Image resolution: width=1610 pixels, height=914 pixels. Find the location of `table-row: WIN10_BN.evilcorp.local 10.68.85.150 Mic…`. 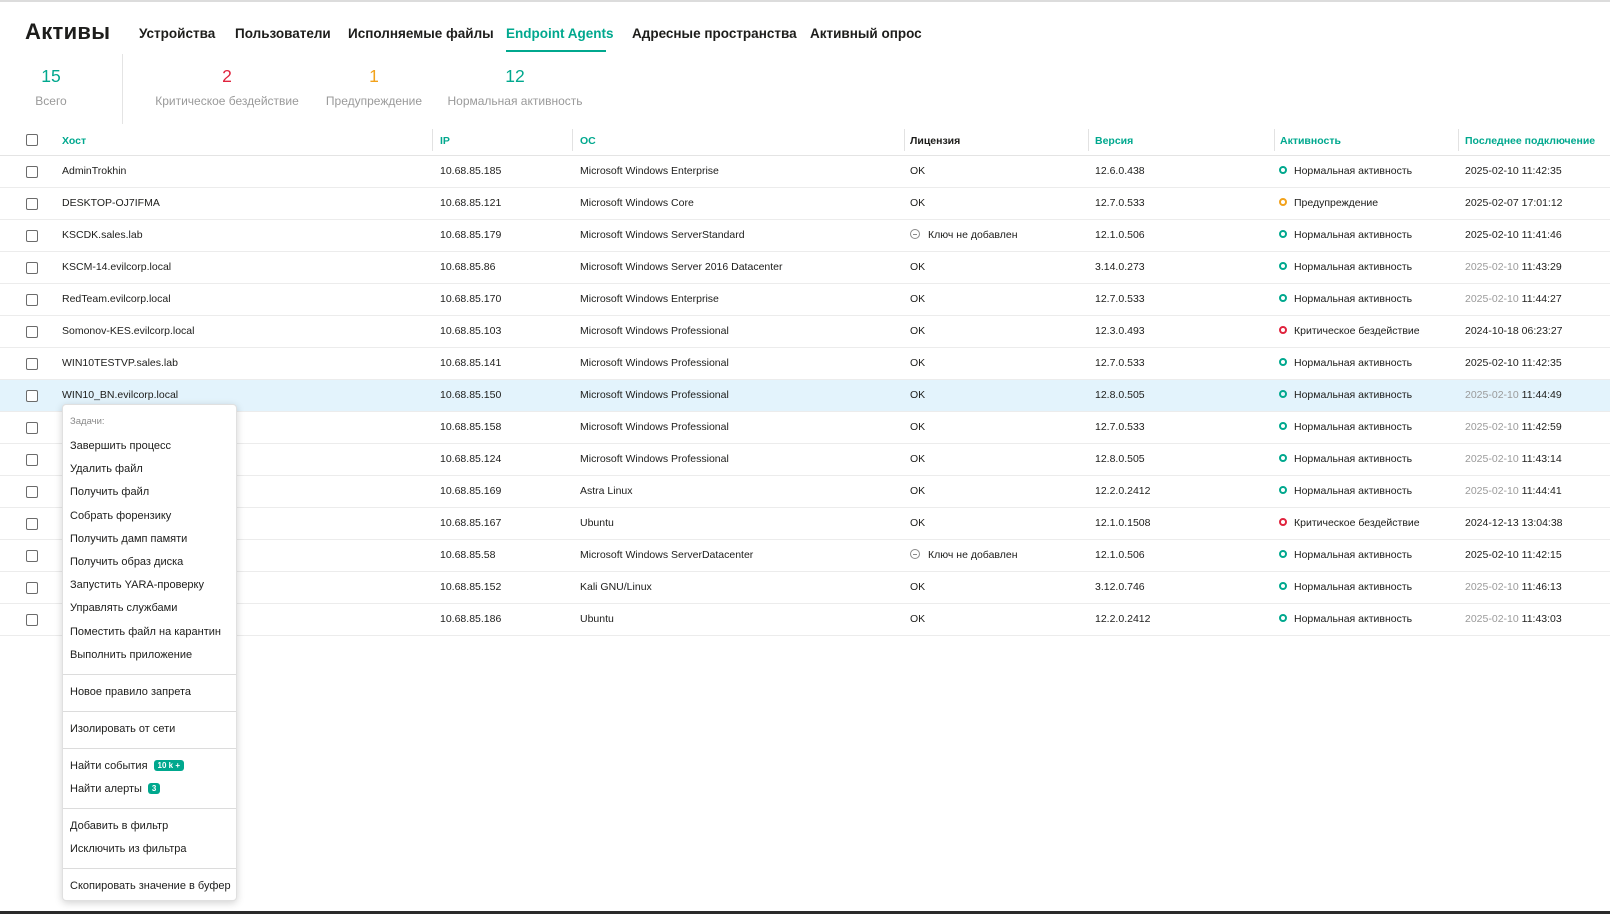

table-row: WIN10_BN.evilcorp.local 10.68.85.150 Mic… is located at coordinates (805, 396).